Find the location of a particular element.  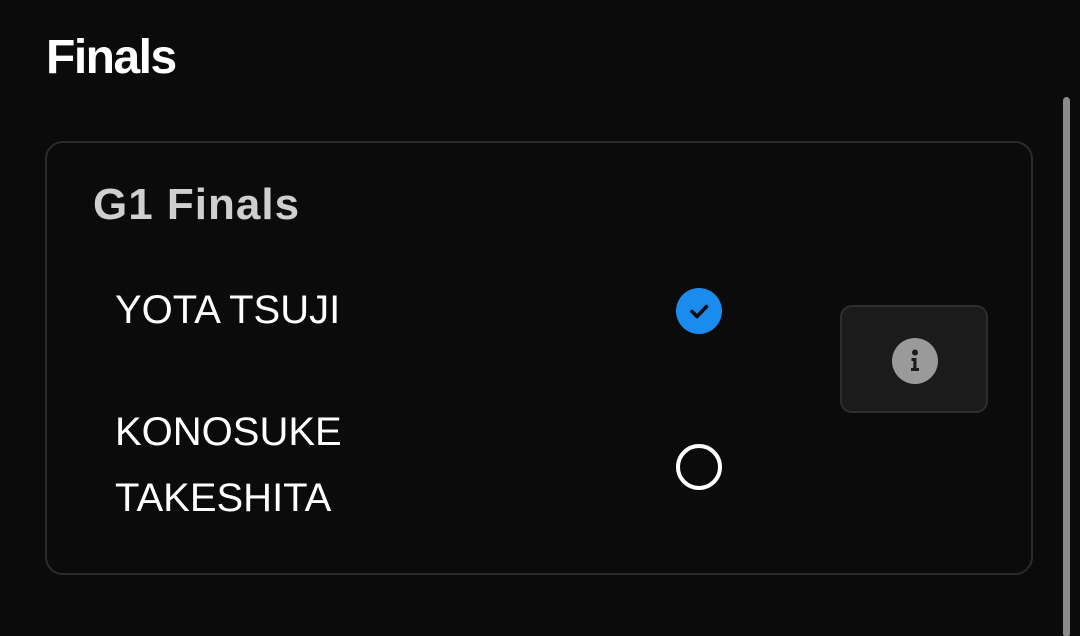

scrollbar is located at coordinates (1066, 366).